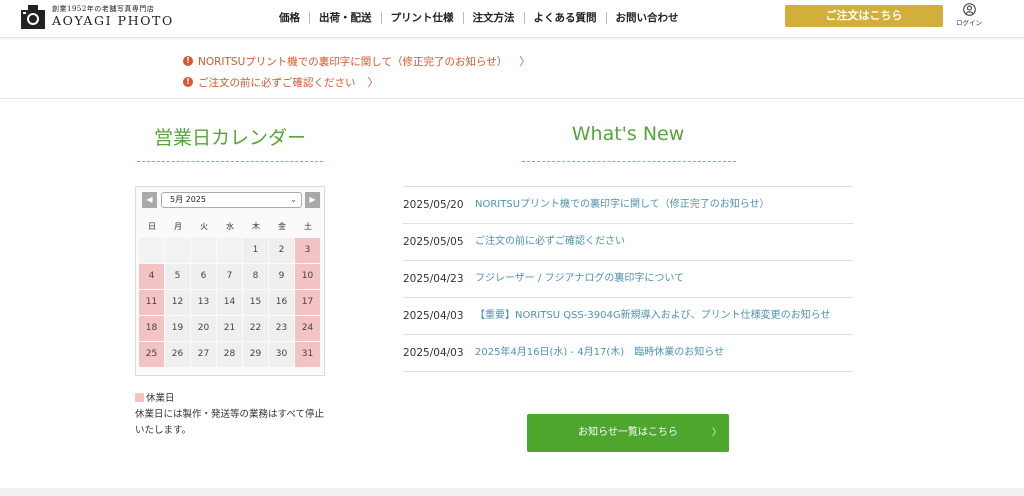  What do you see at coordinates (177, 354) in the screenshot?
I see `calendar-day: 26` at bounding box center [177, 354].